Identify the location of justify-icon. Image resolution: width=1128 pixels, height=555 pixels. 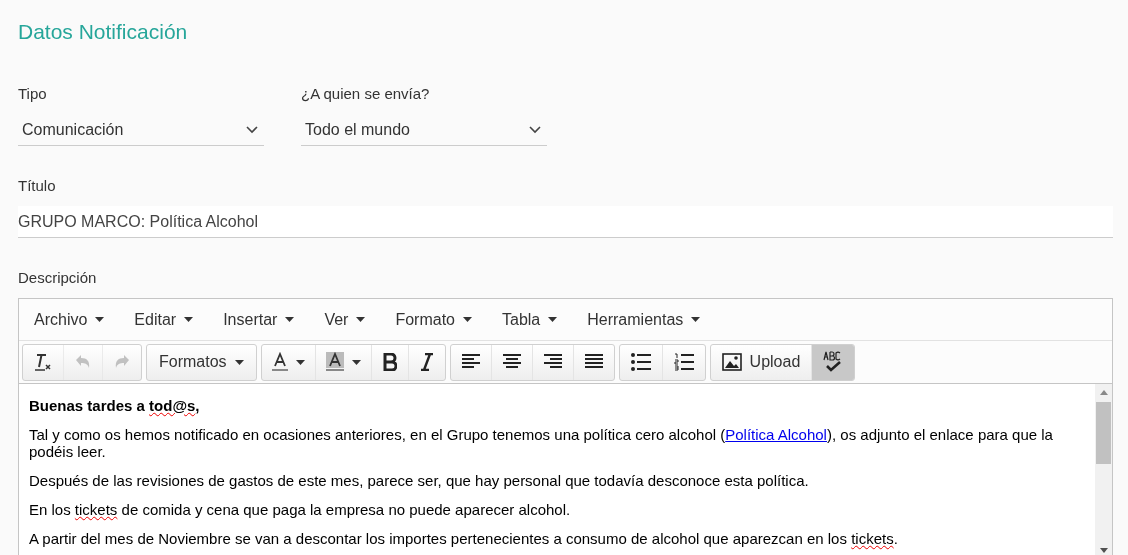
(593, 362).